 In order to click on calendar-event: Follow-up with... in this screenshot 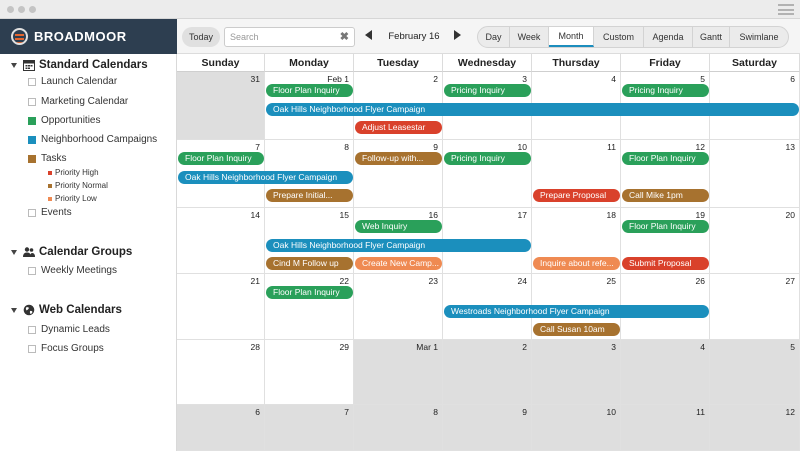, I will do `click(398, 158)`.